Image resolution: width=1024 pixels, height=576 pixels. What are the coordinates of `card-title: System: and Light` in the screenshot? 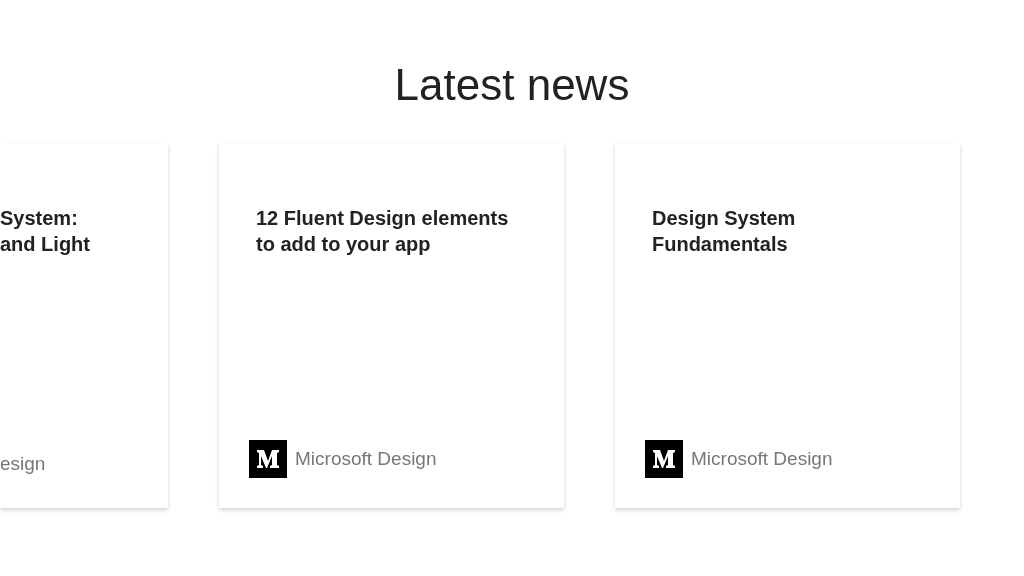 It's located at (45, 231).